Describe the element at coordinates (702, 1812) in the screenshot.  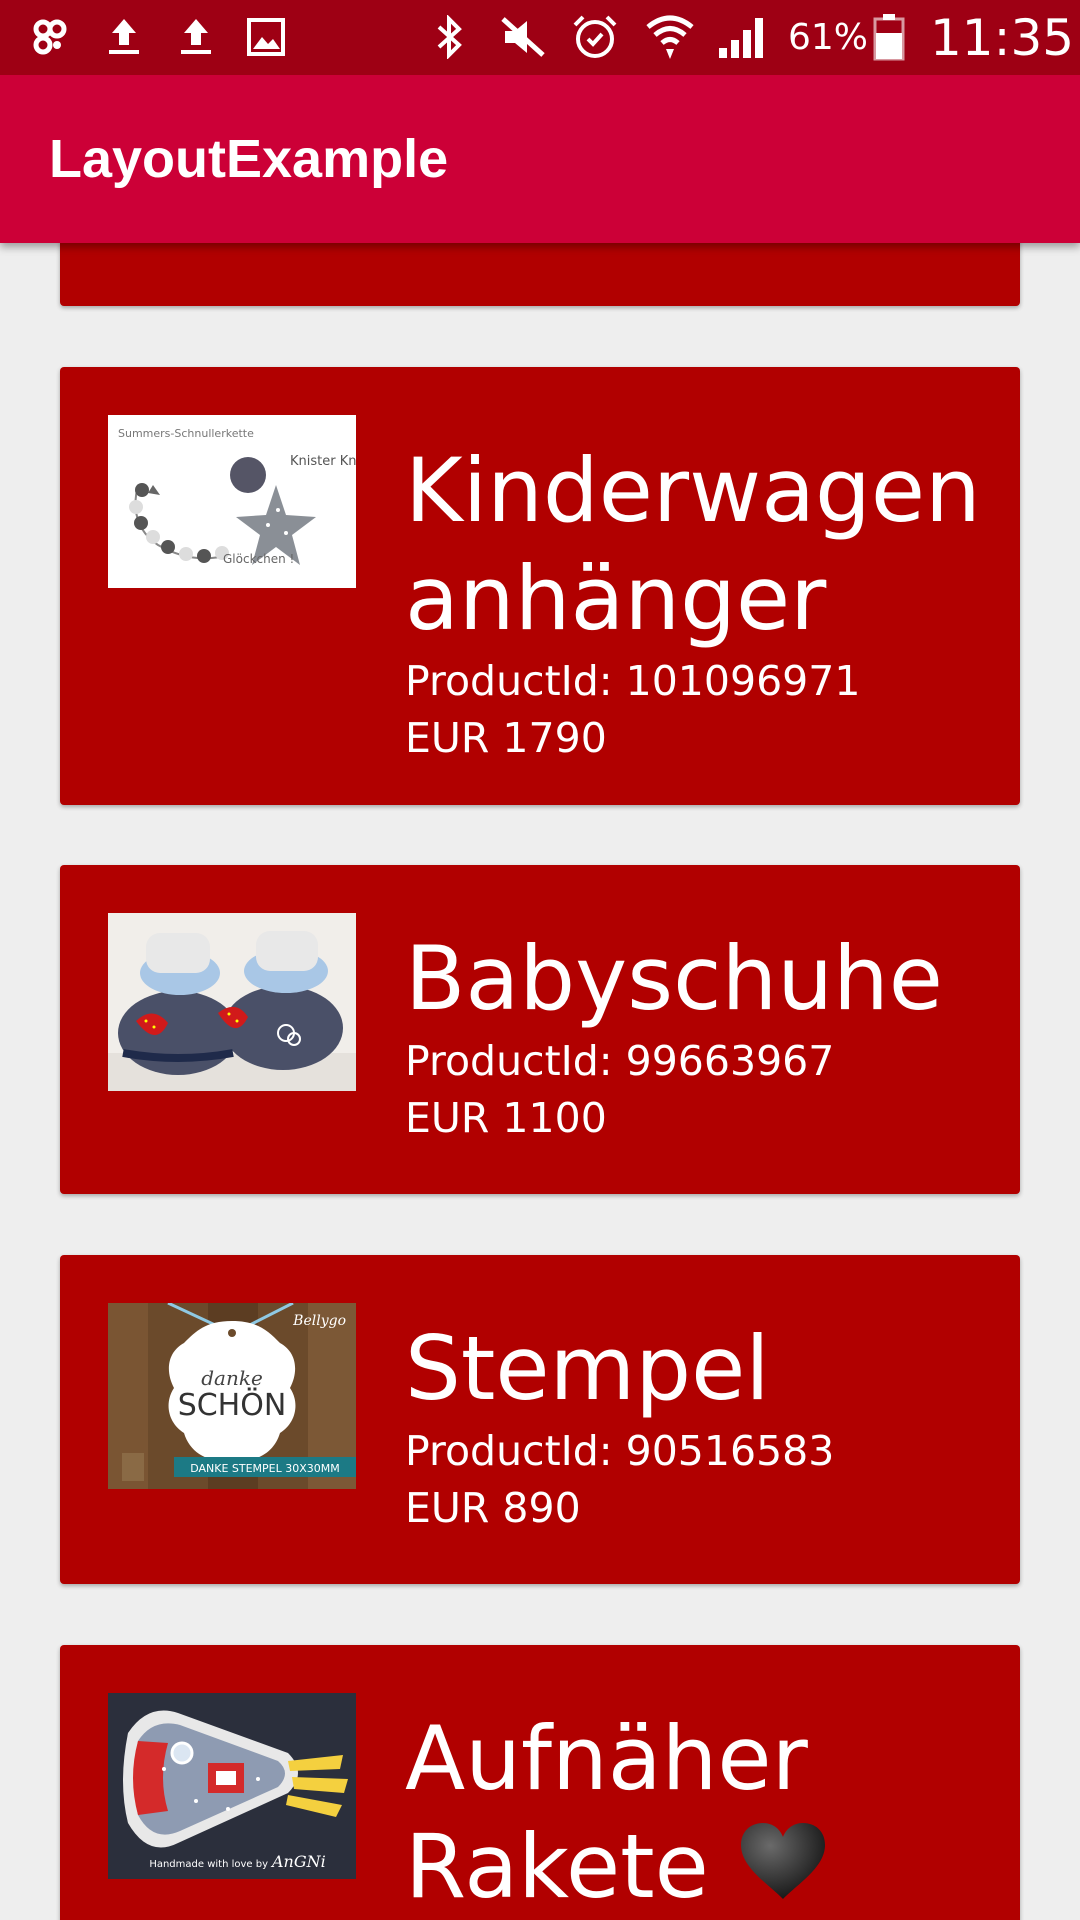
I see `product-info: Aufnäher Rakete` at that location.